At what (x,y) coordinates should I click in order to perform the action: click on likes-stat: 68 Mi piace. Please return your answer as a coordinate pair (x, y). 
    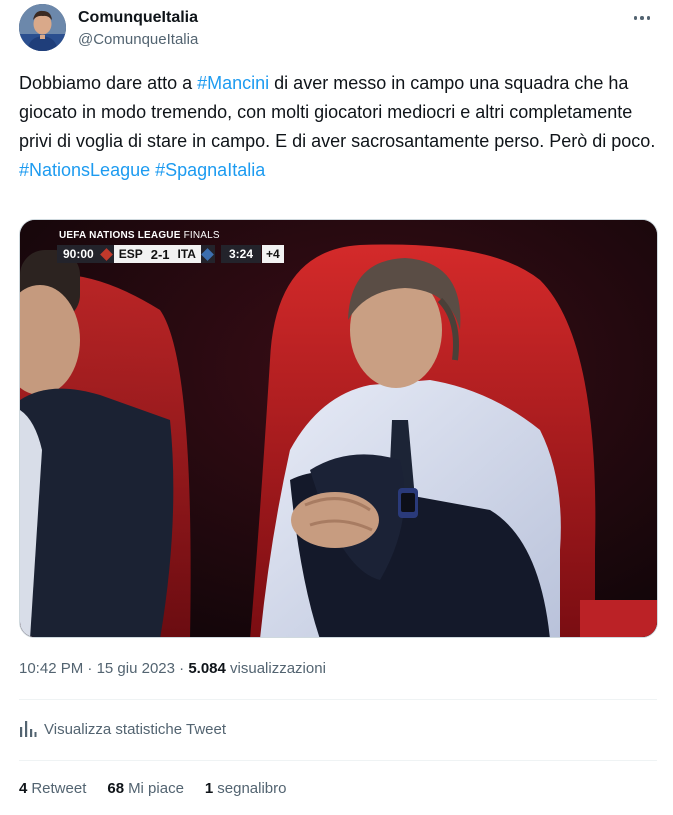
    Looking at the image, I should click on (145, 789).